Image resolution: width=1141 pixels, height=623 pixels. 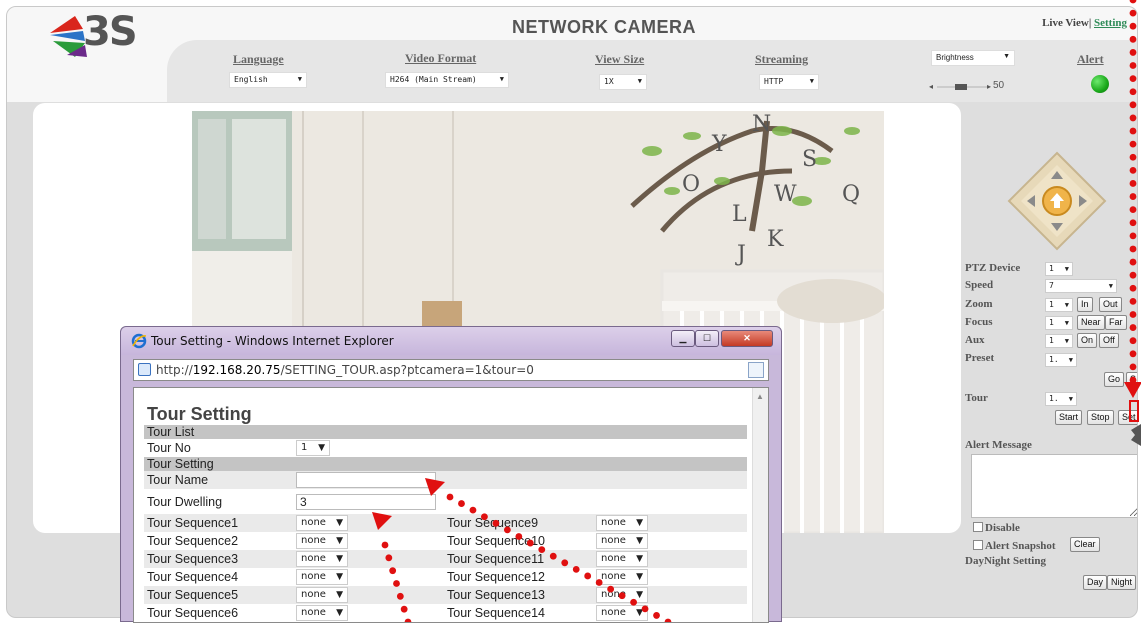 What do you see at coordinates (1085, 544) in the screenshot?
I see `clear-button: Clear` at bounding box center [1085, 544].